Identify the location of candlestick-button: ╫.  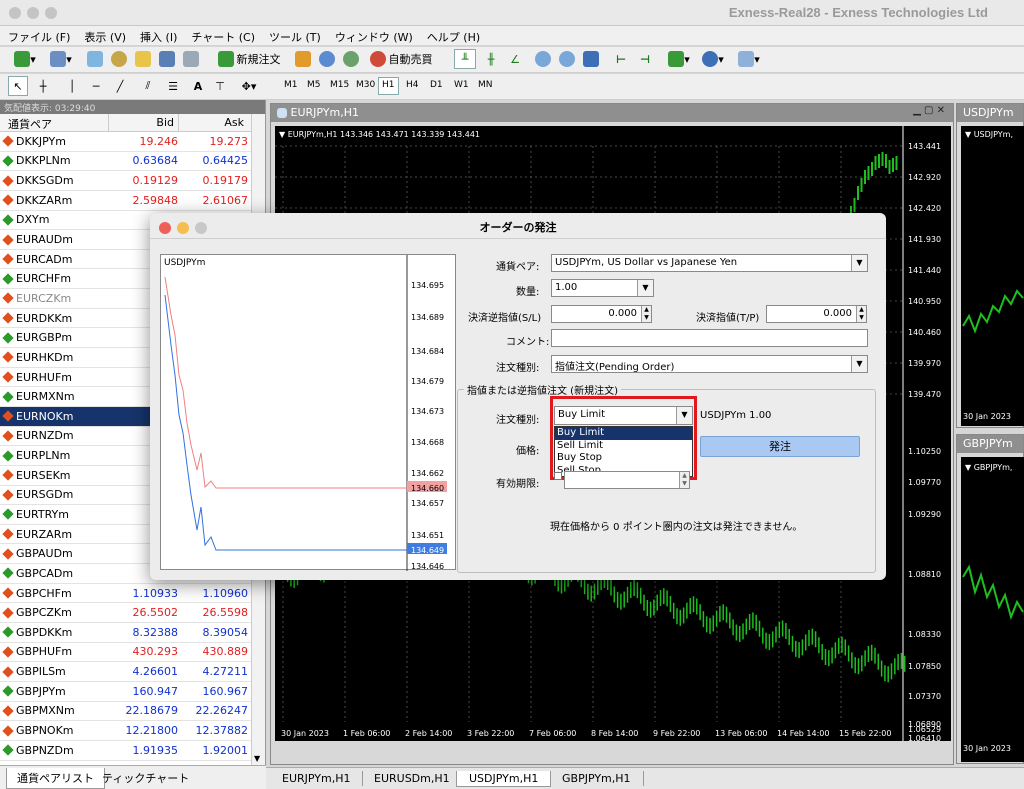
(491, 59).